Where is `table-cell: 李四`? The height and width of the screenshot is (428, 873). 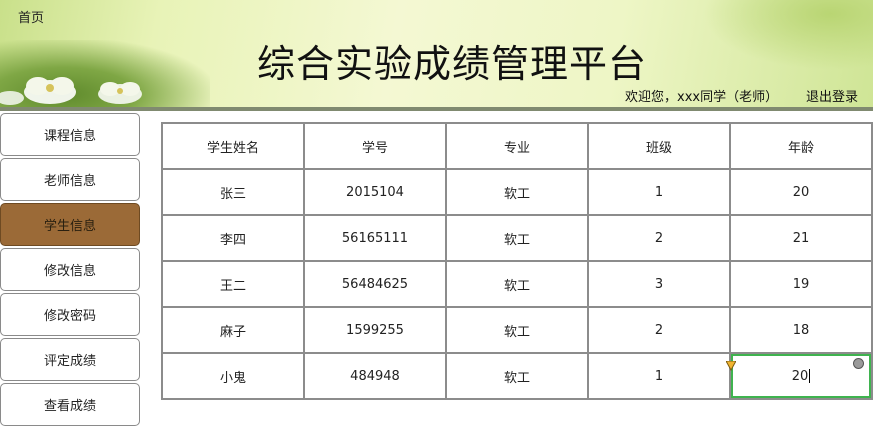 table-cell: 李四 is located at coordinates (233, 238).